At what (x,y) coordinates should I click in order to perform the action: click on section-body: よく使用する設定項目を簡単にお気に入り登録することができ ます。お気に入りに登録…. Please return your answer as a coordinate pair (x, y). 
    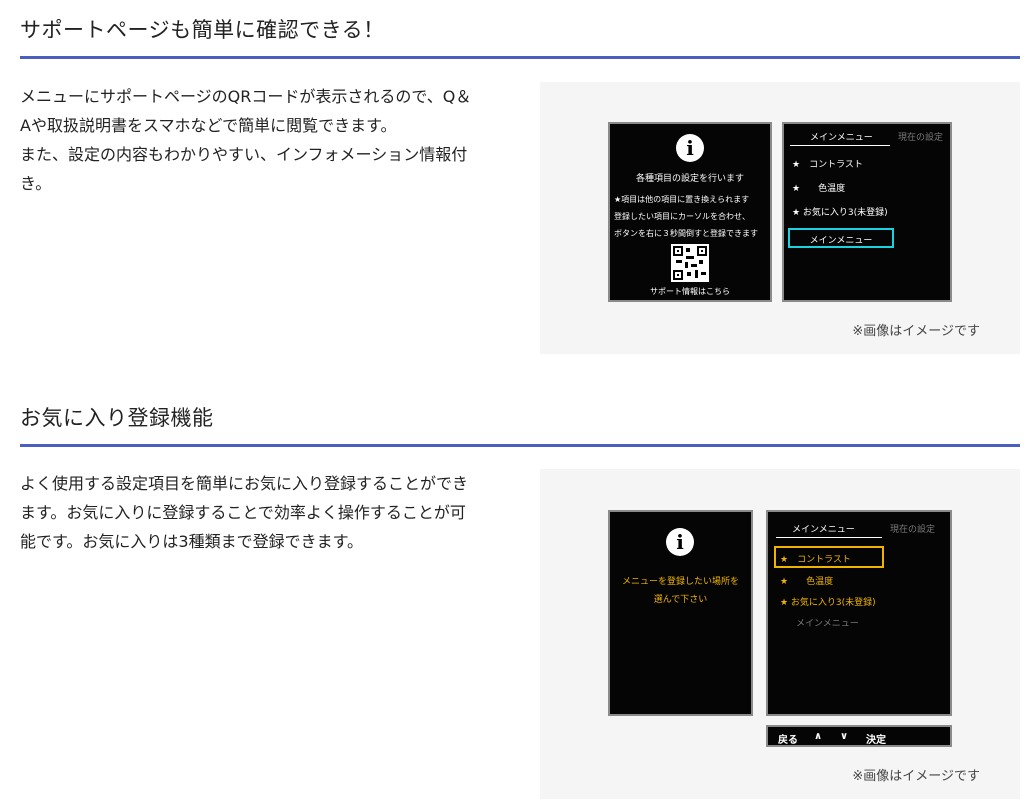
    Looking at the image, I should click on (244, 512).